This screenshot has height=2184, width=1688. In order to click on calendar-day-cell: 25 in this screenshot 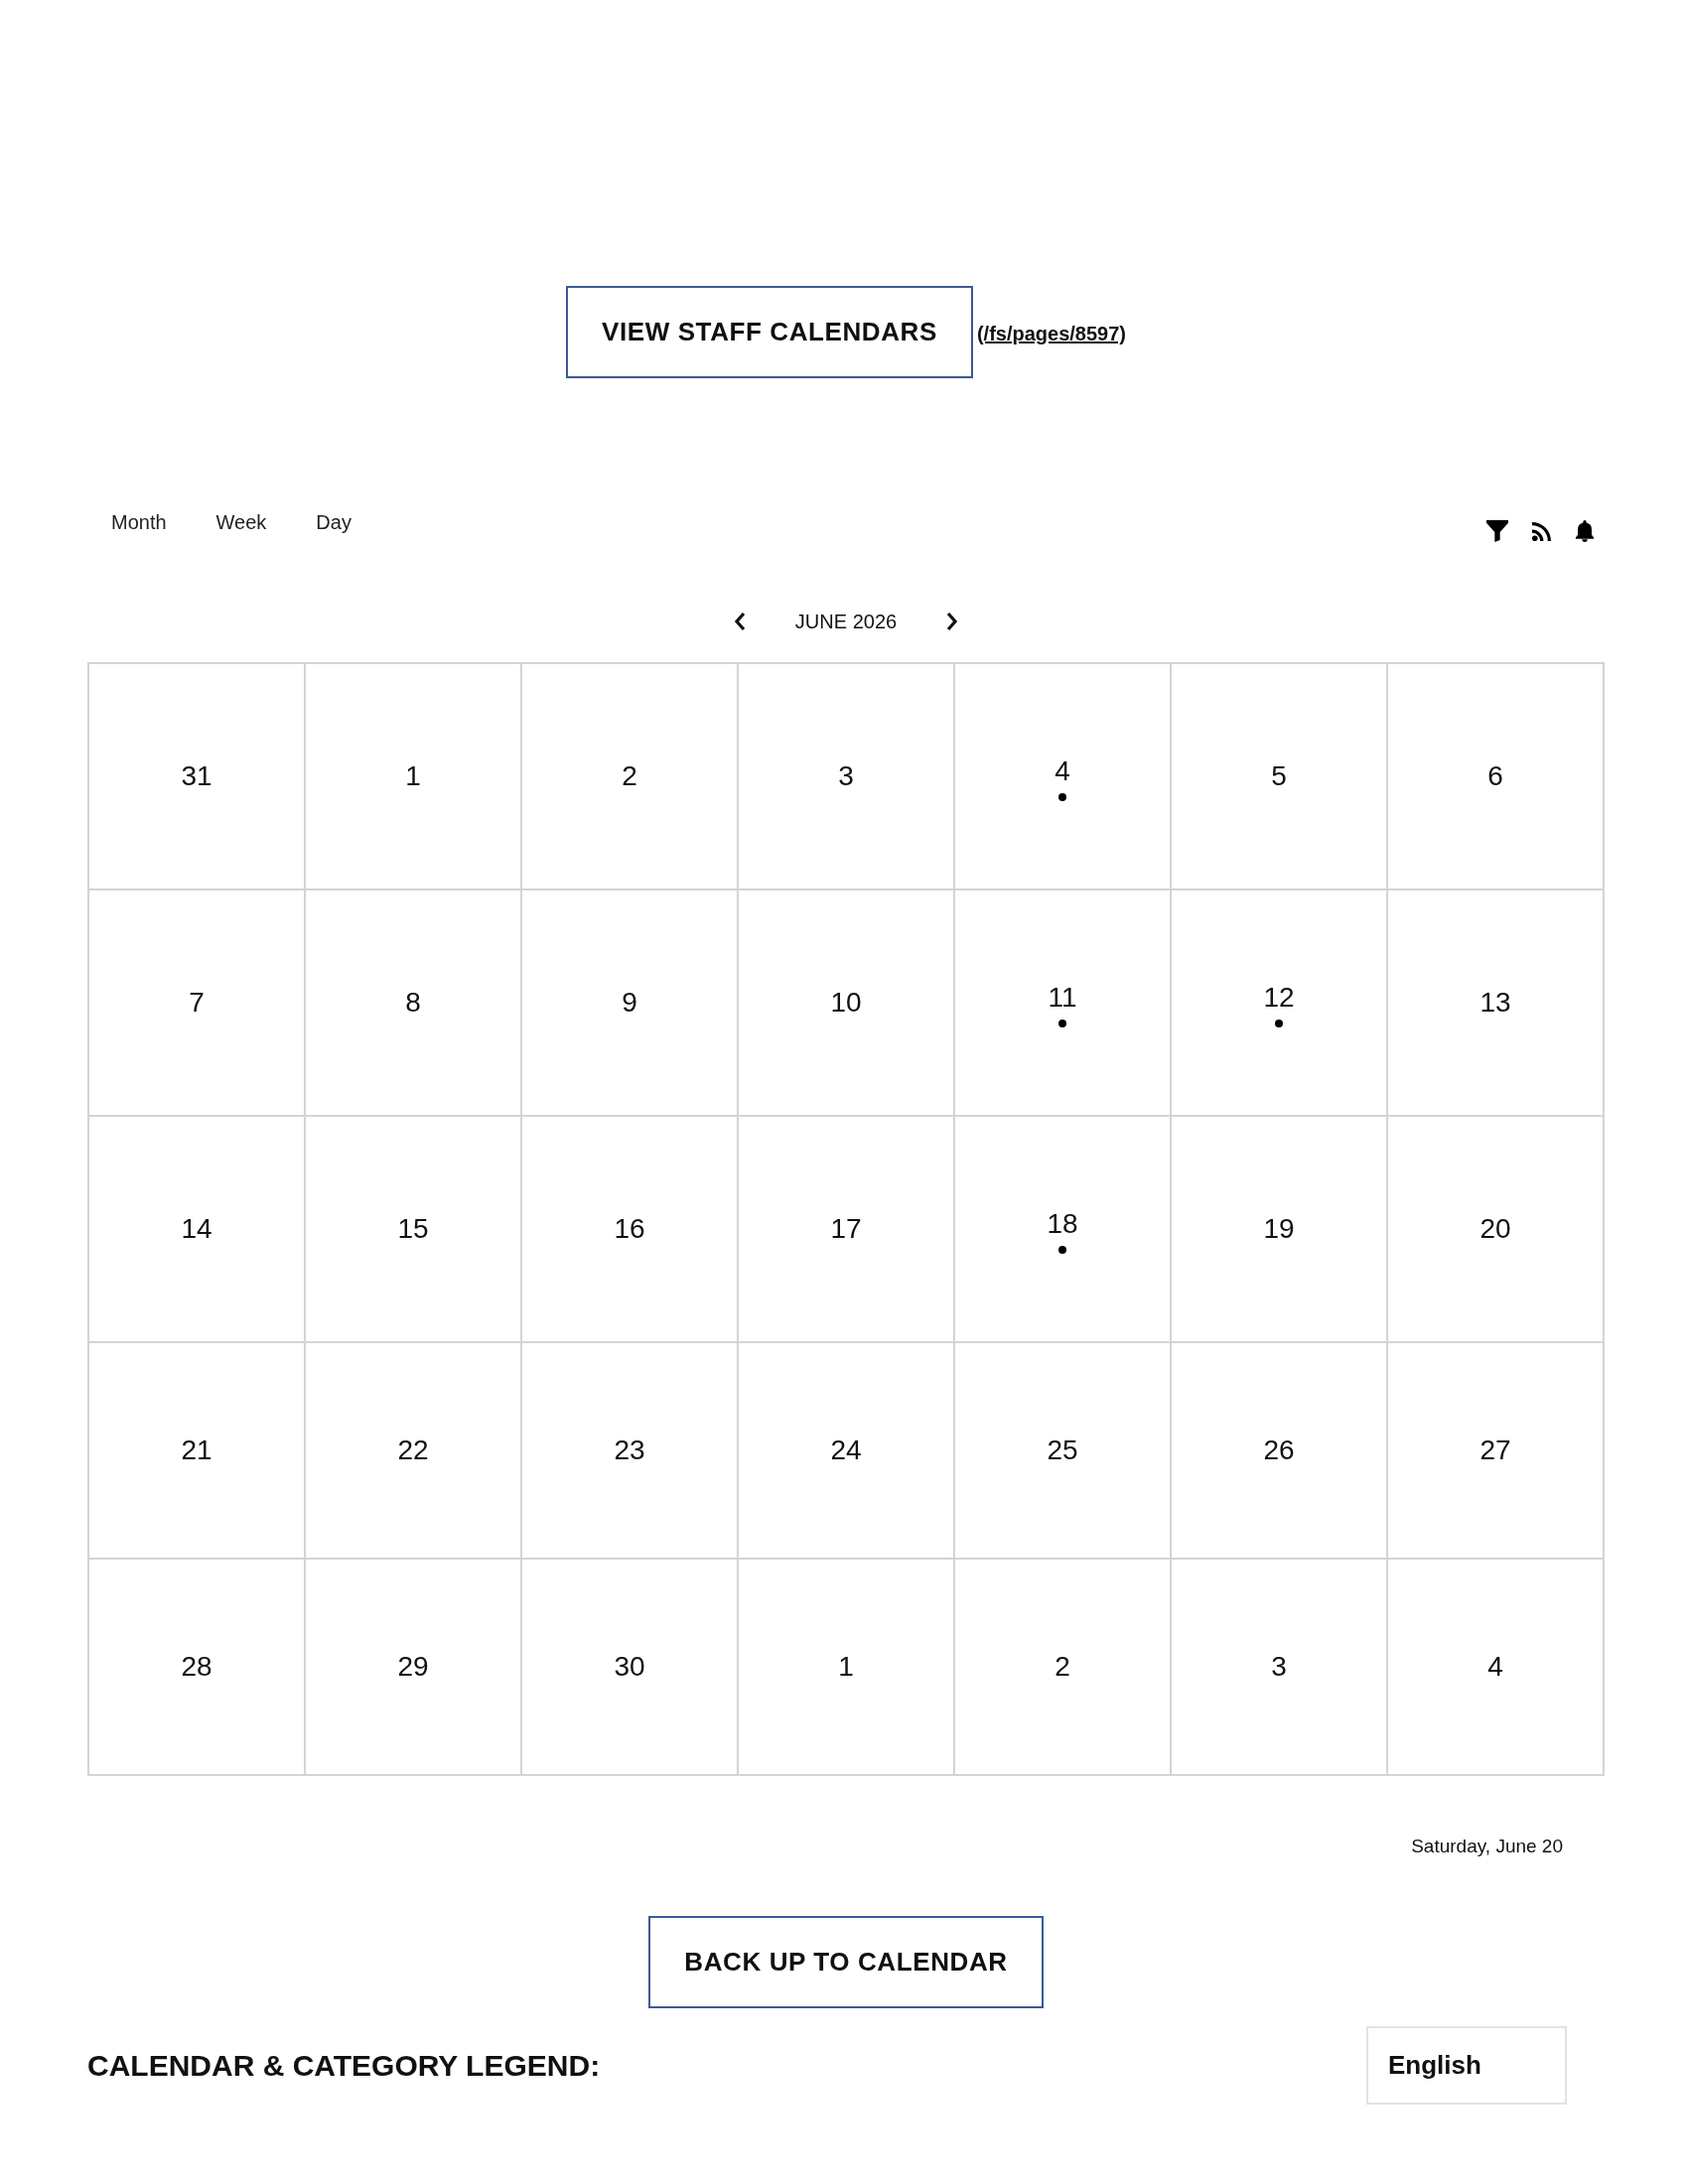, I will do `click(1063, 1451)`.